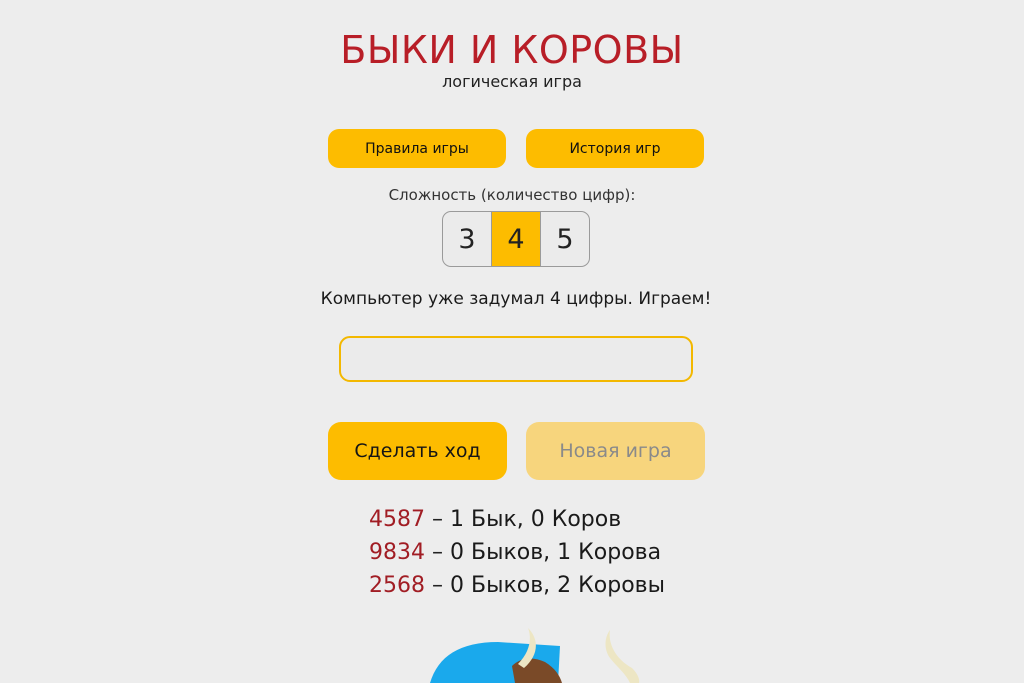  I want to click on move-guess: 4587, so click(397, 519).